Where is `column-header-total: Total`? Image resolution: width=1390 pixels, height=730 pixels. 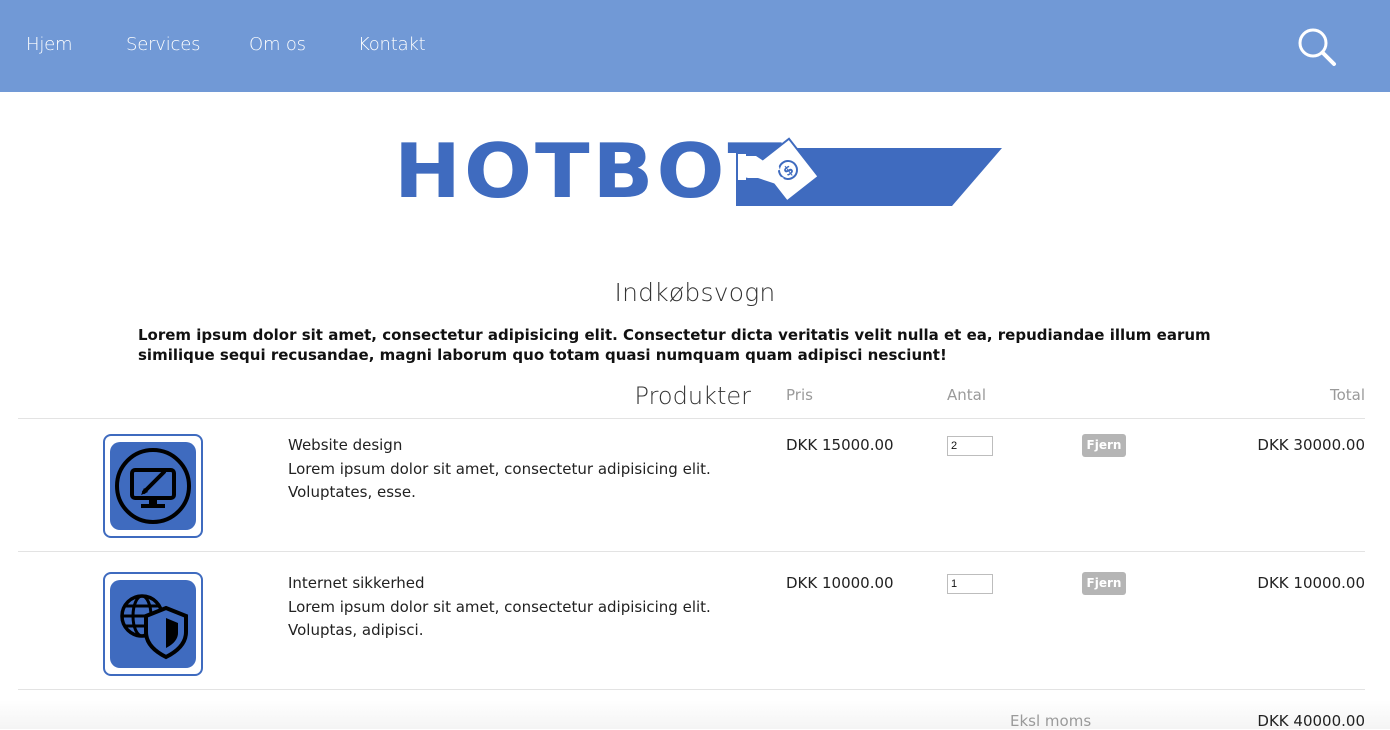 column-header-total: Total is located at coordinates (1347, 395).